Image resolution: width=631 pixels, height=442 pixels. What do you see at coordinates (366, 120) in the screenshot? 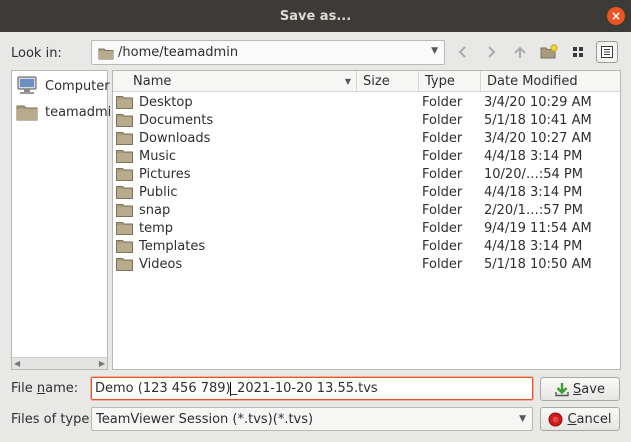
I see `table-row: Documents Folder 5/1/18 10:41 AM` at bounding box center [366, 120].